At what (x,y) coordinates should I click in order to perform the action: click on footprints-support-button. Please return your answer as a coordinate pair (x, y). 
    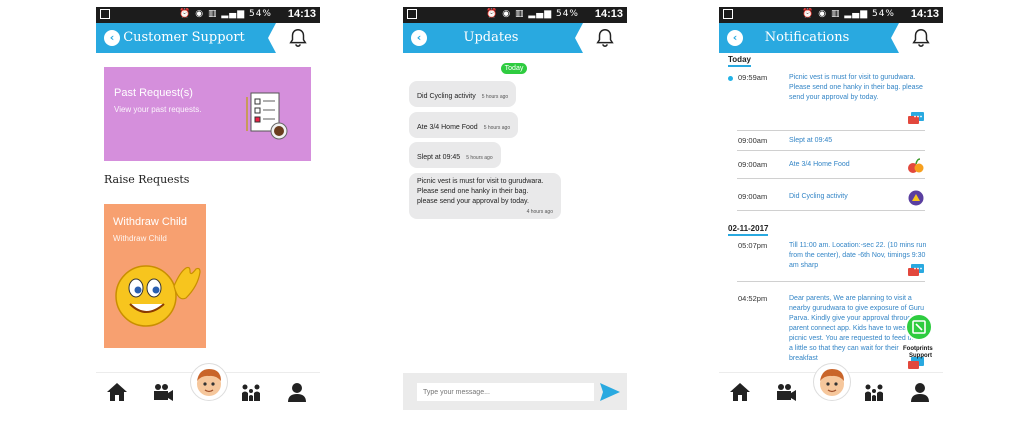
    Looking at the image, I should click on (919, 327).